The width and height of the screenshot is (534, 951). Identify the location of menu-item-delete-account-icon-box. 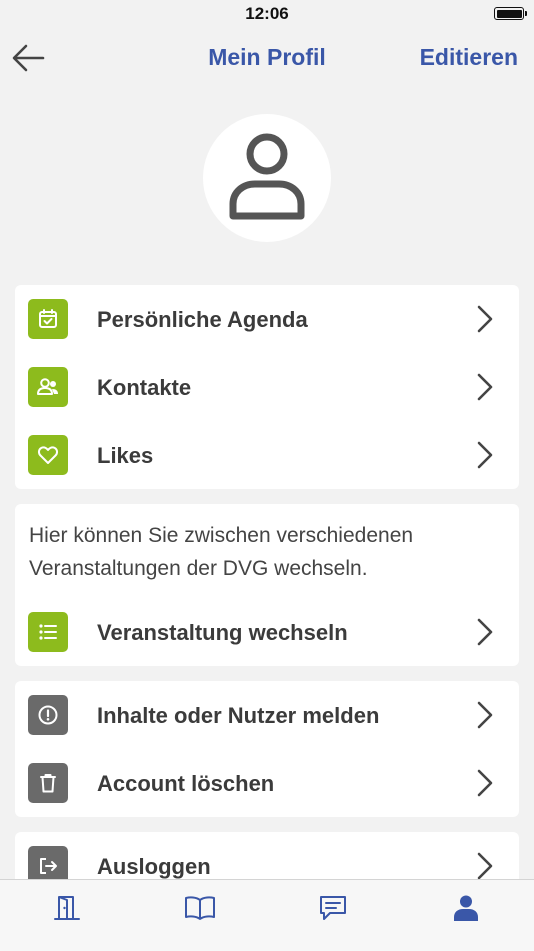
(48, 783).